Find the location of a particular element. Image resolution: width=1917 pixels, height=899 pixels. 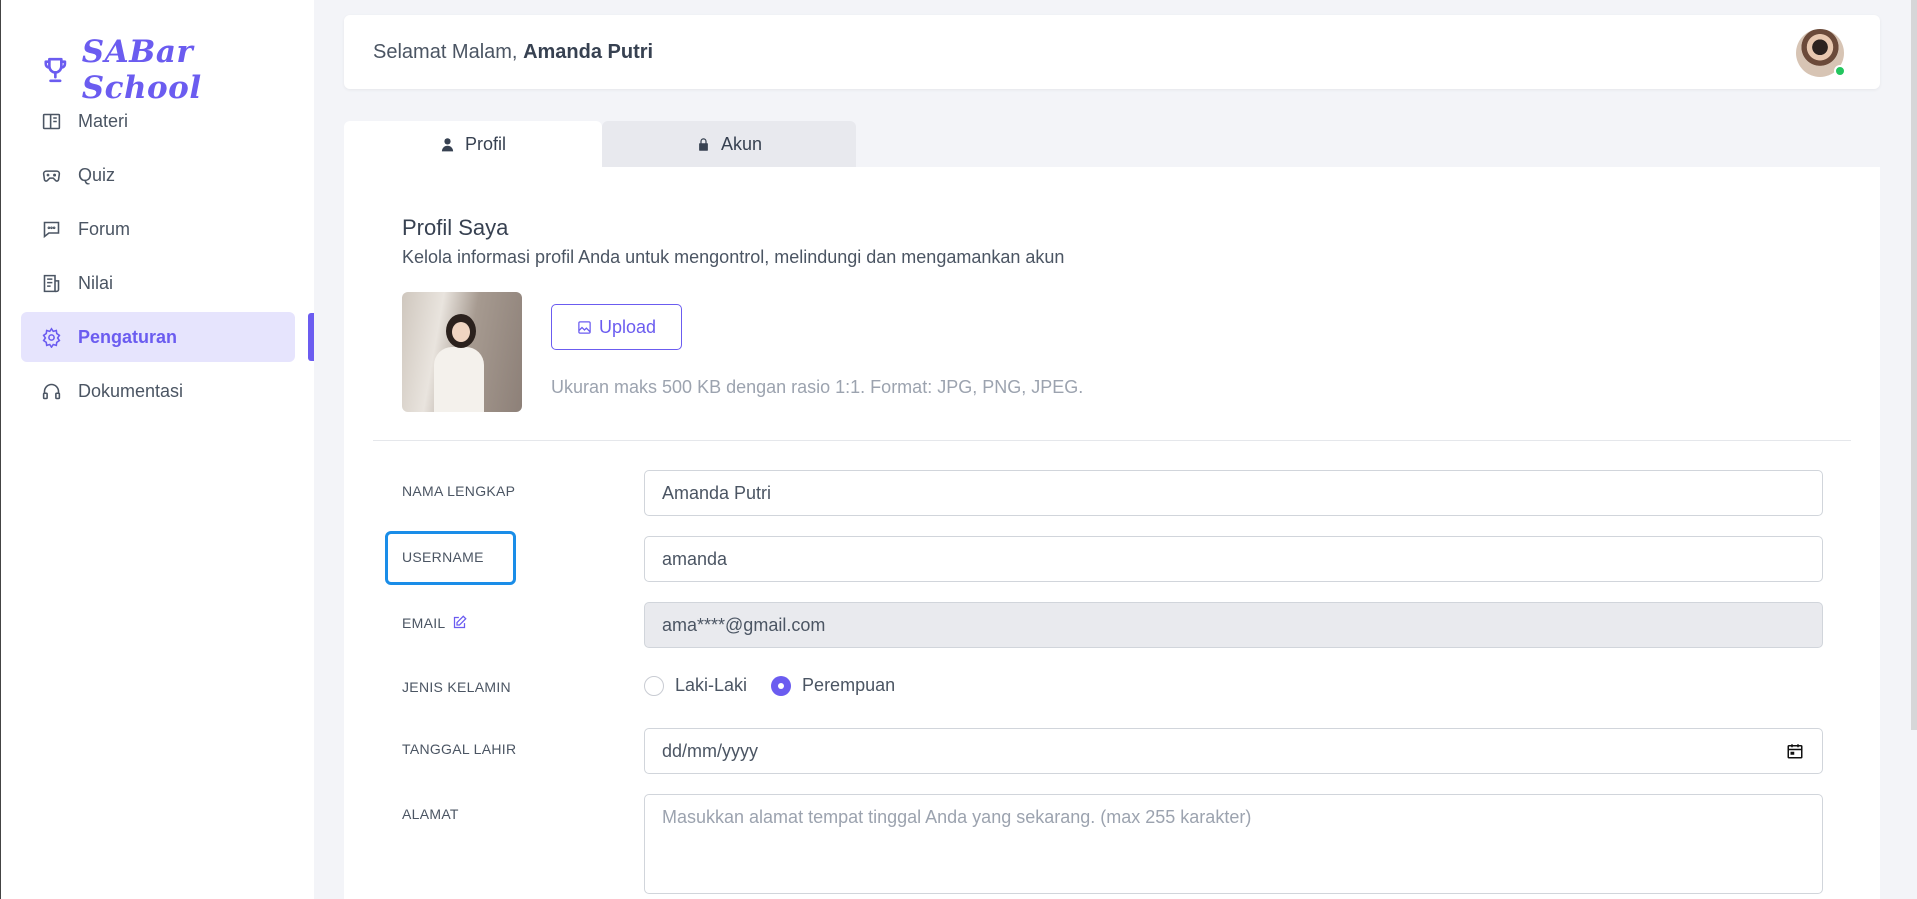

sidebar-item-materi: Materi is located at coordinates (158, 121).